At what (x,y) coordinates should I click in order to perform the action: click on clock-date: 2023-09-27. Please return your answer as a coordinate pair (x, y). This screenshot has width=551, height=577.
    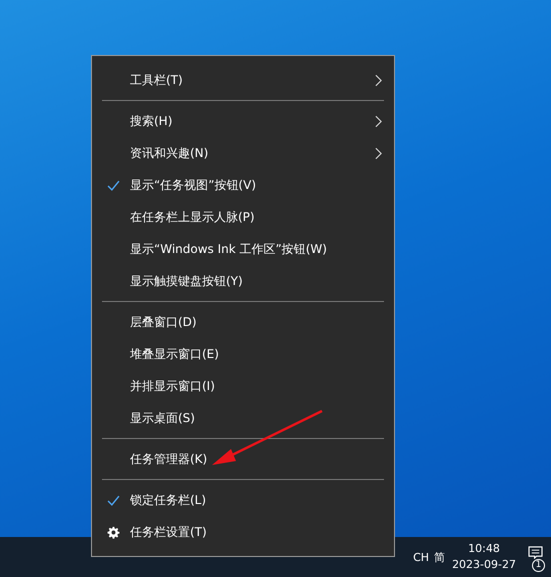
    Looking at the image, I should click on (484, 565).